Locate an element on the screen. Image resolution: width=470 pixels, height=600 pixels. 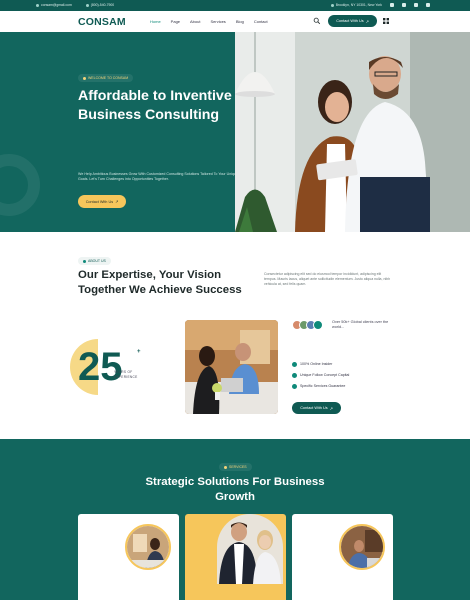
about-button-label: Contact With Us is located at coordinates (314, 408).